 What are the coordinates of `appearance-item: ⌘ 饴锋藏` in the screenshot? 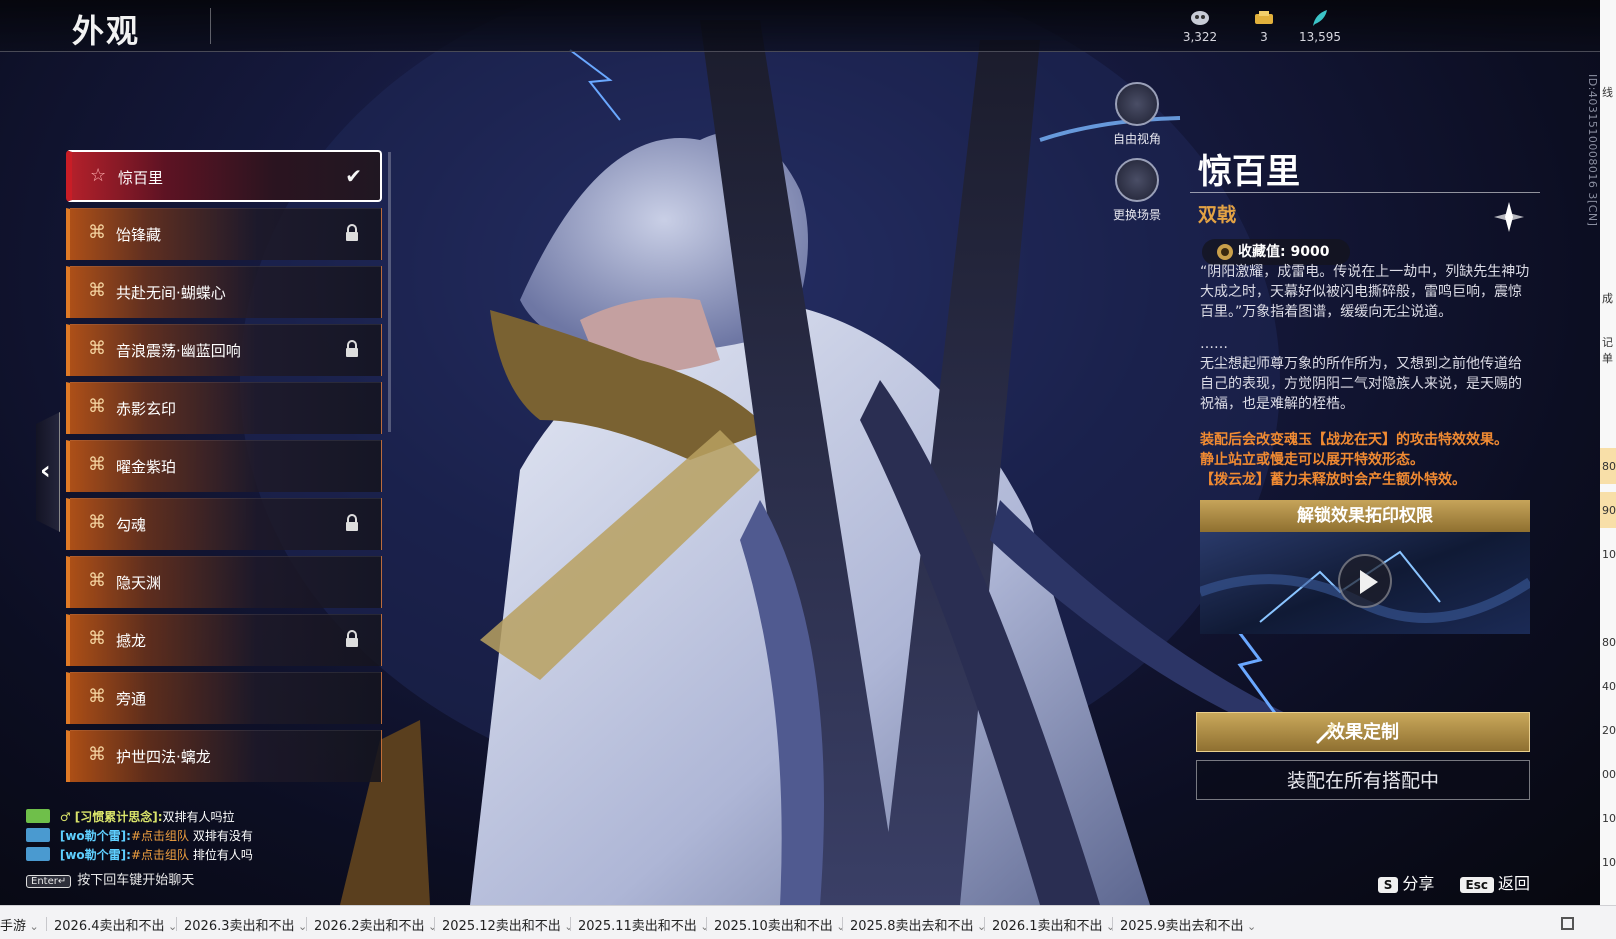 It's located at (224, 234).